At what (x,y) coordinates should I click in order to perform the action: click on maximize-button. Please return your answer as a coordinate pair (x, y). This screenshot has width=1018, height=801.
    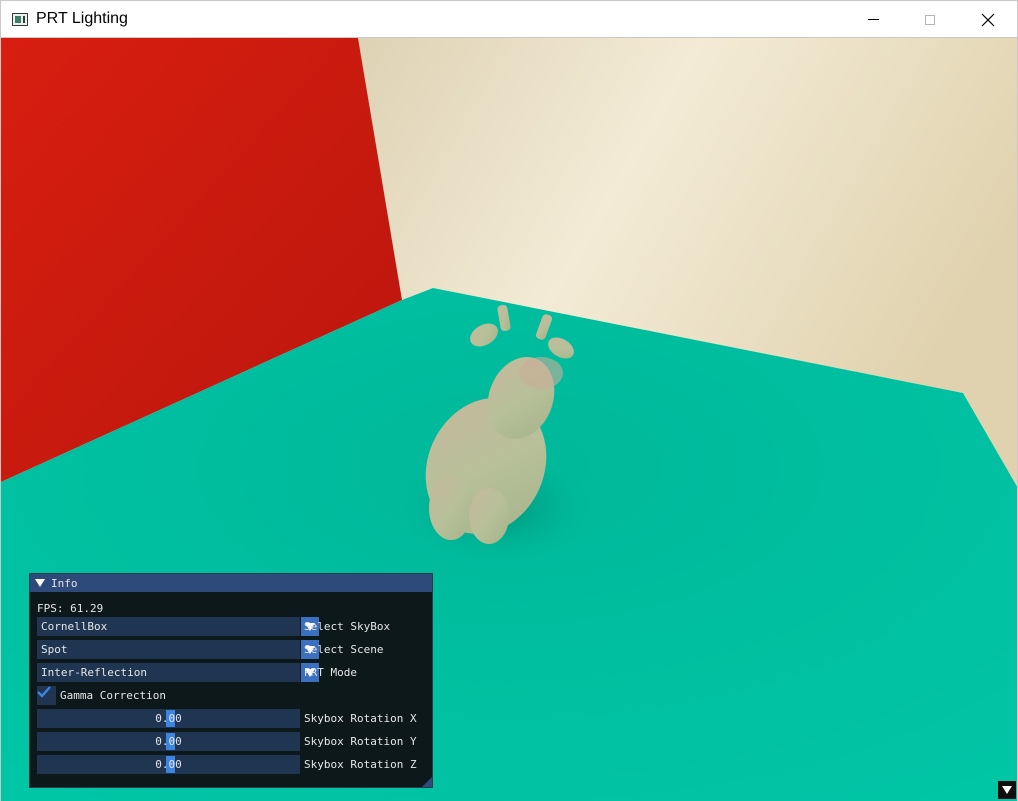
    Looking at the image, I should click on (930, 19).